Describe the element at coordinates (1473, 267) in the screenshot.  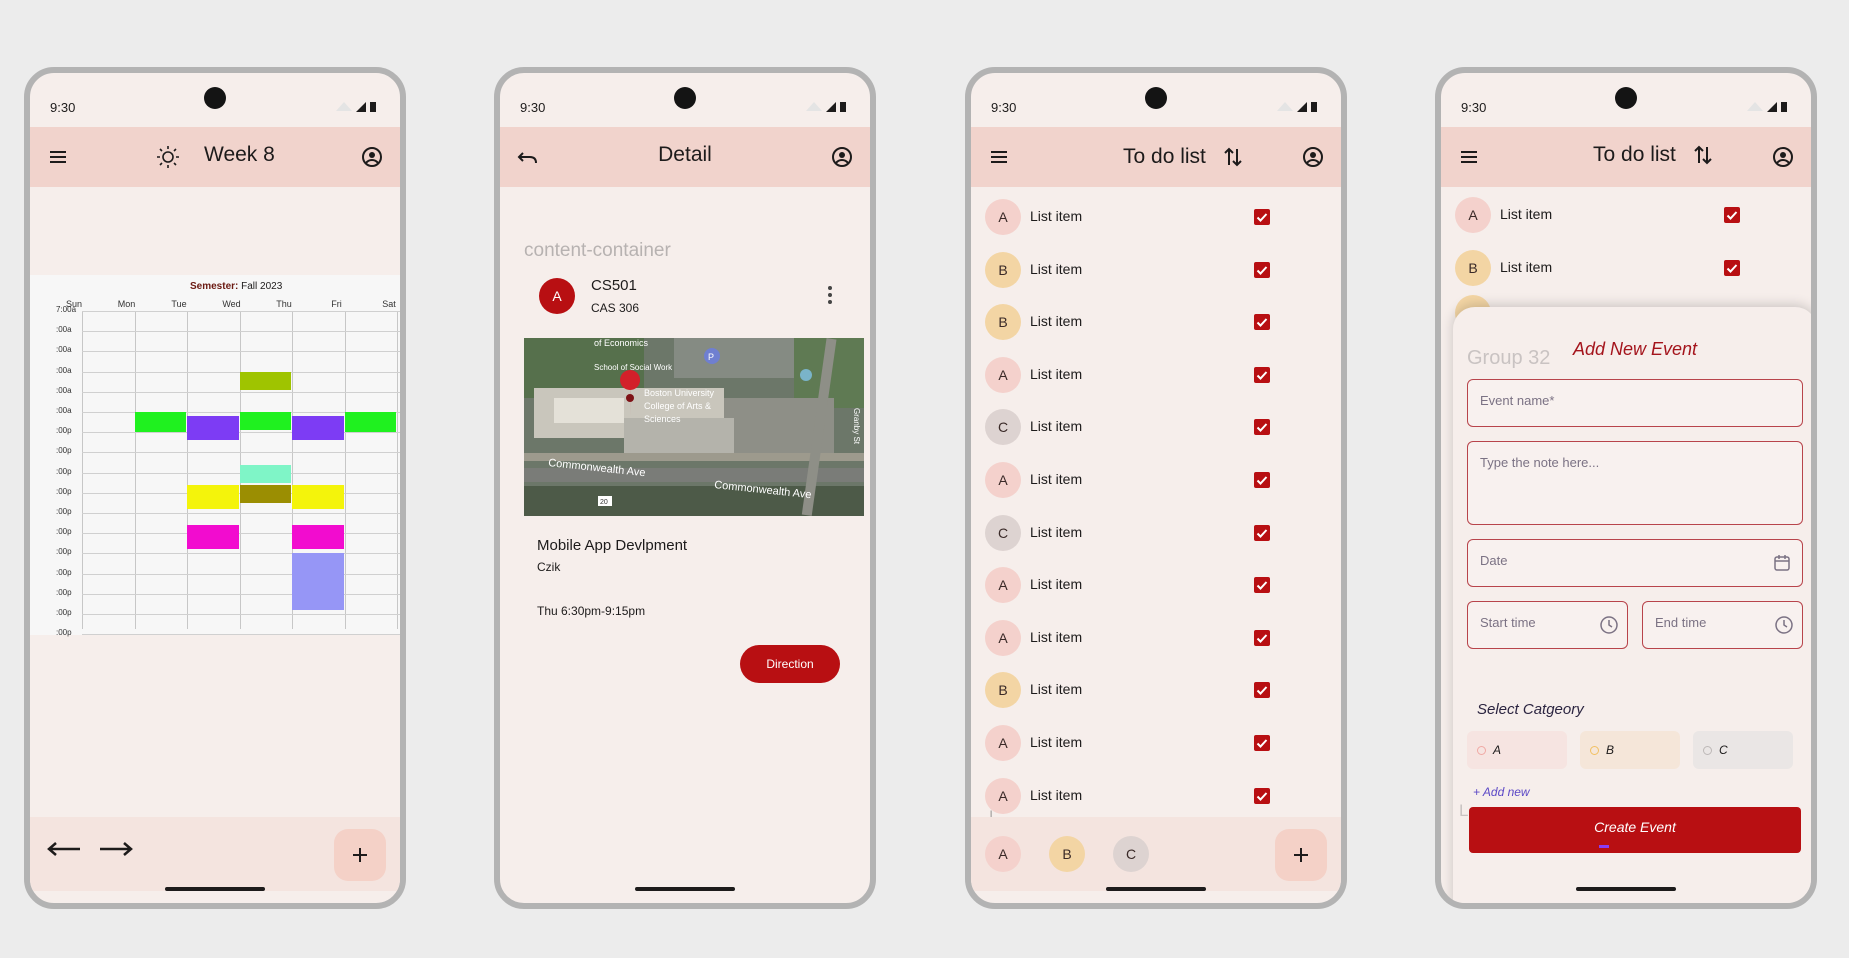
I see `list-item-avatar: B` at that location.